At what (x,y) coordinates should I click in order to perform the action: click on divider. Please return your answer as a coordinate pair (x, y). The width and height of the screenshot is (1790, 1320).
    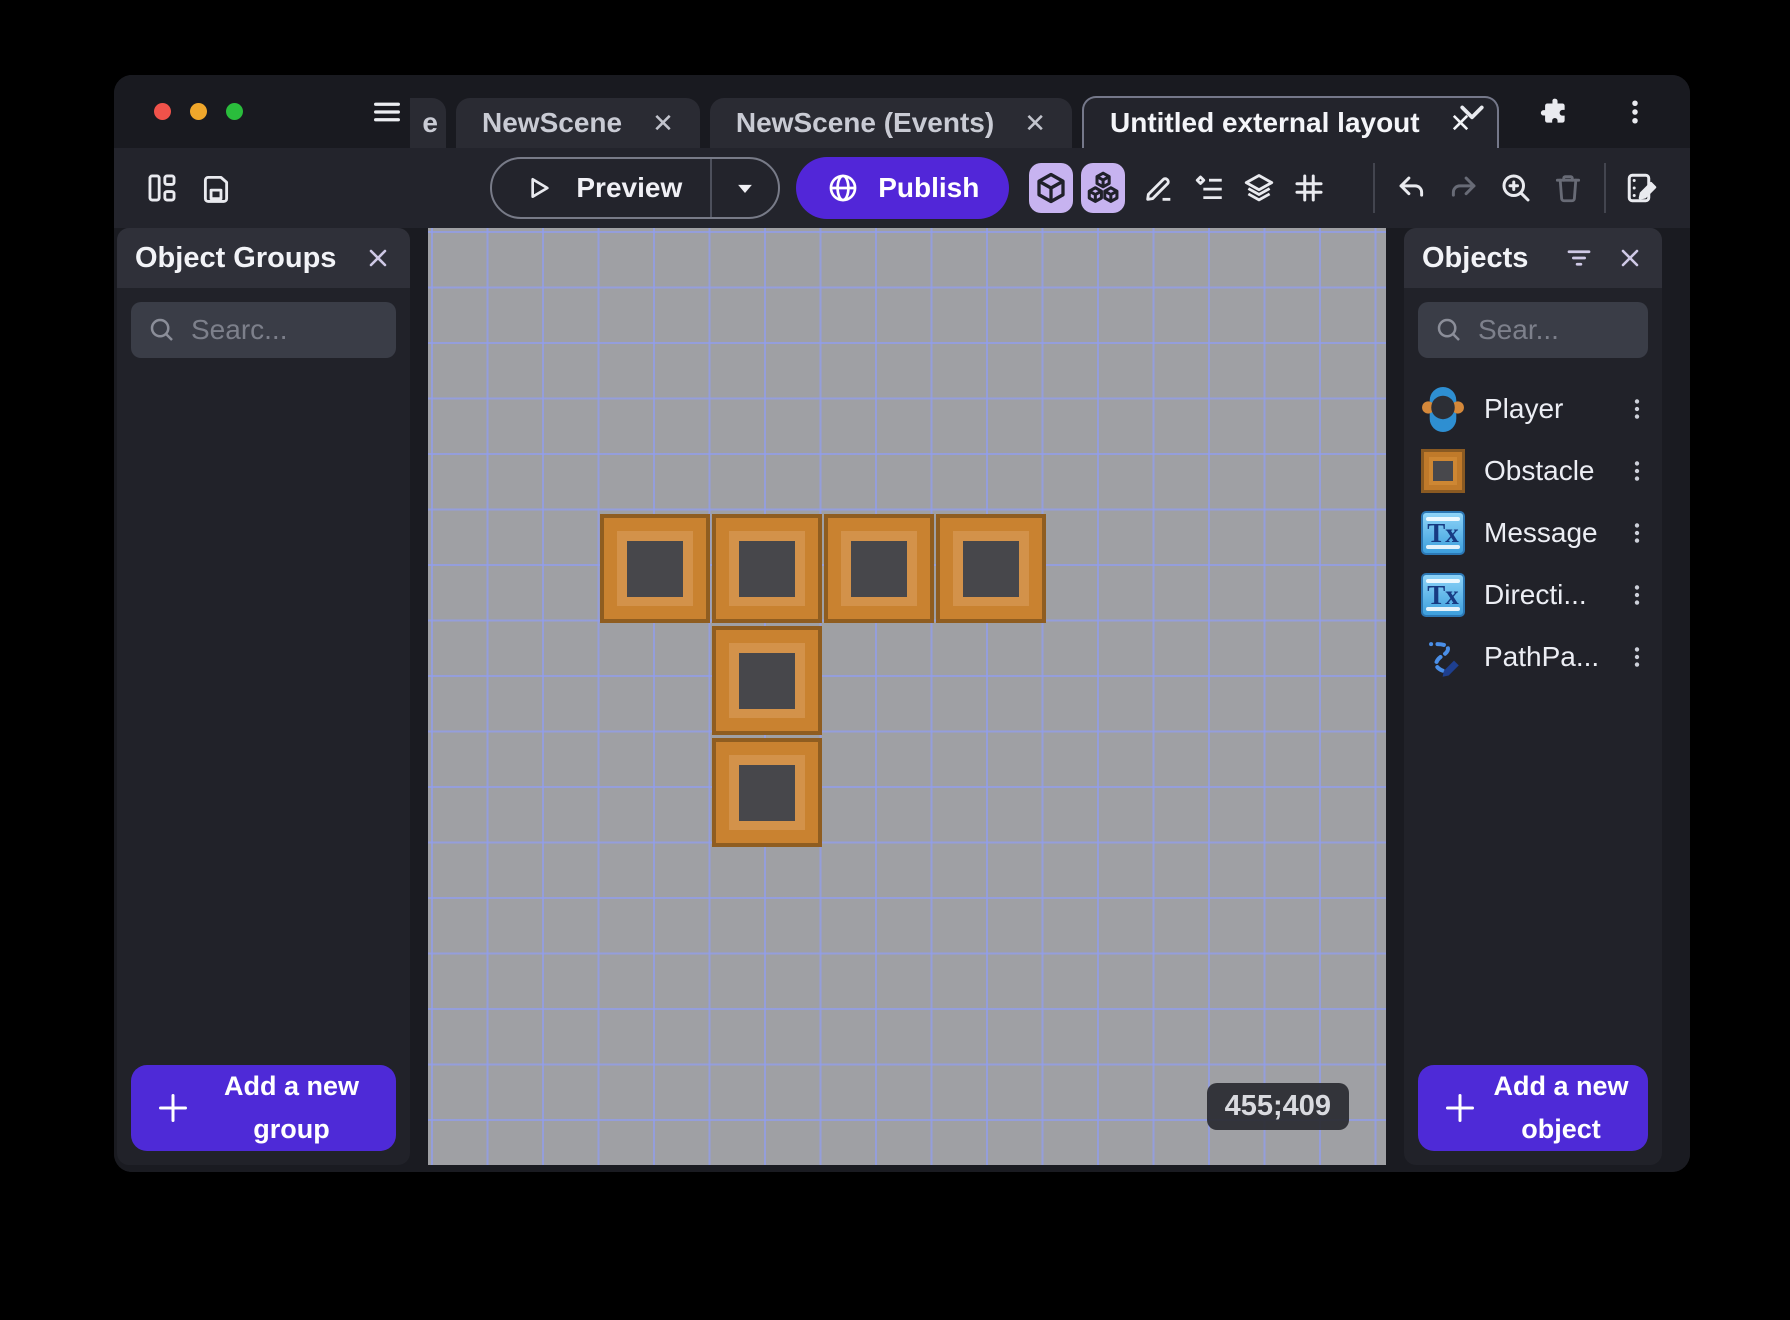
    Looking at the image, I should click on (1604, 188).